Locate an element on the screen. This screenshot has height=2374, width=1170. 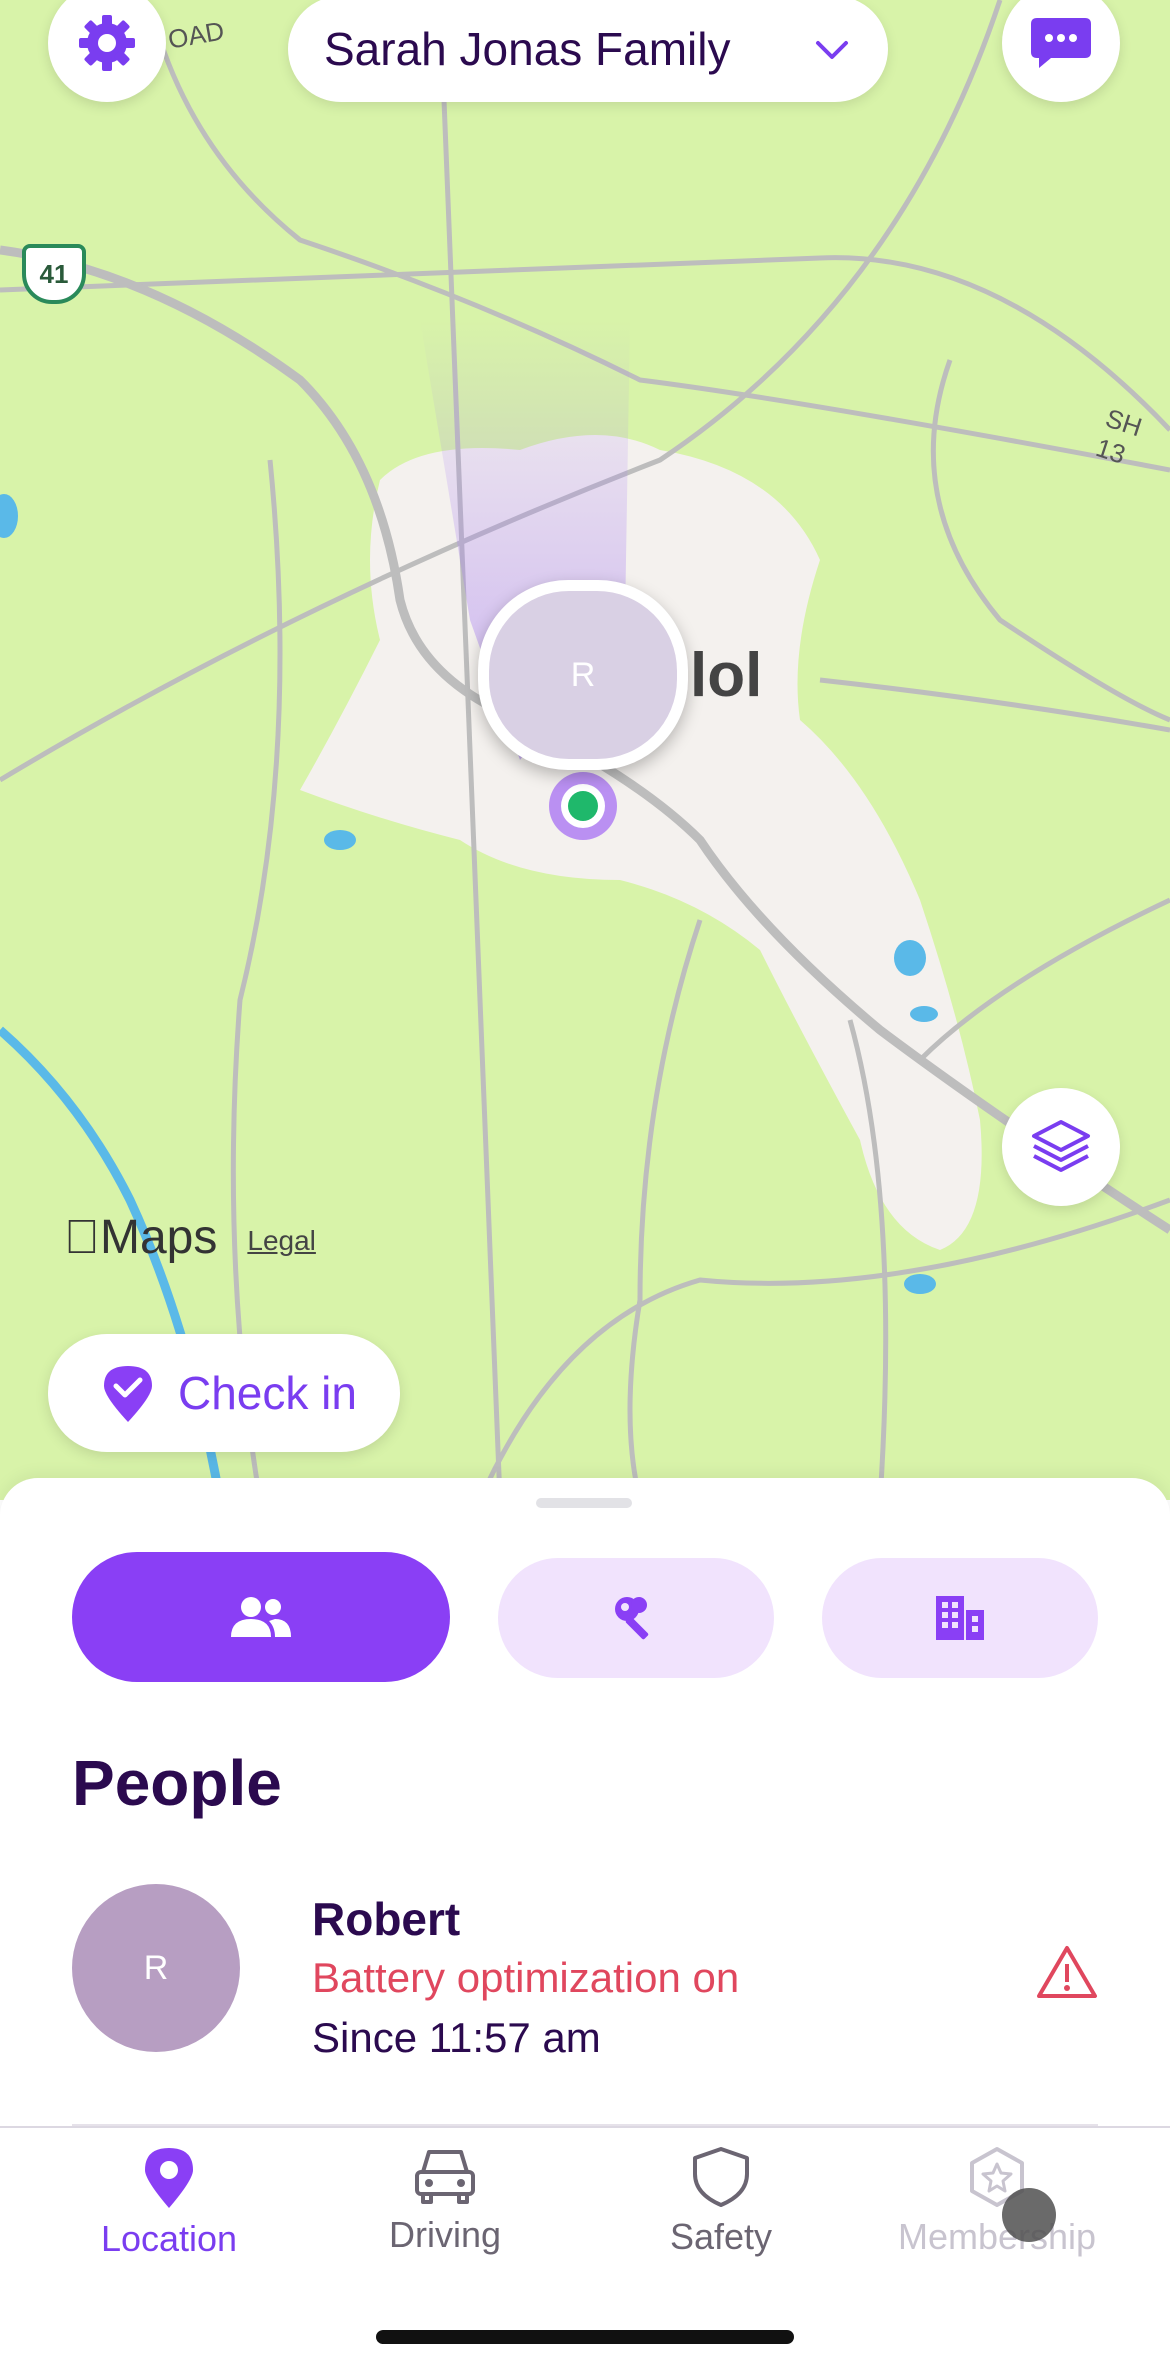
tab-safety: Safety is located at coordinates (721, 2202).